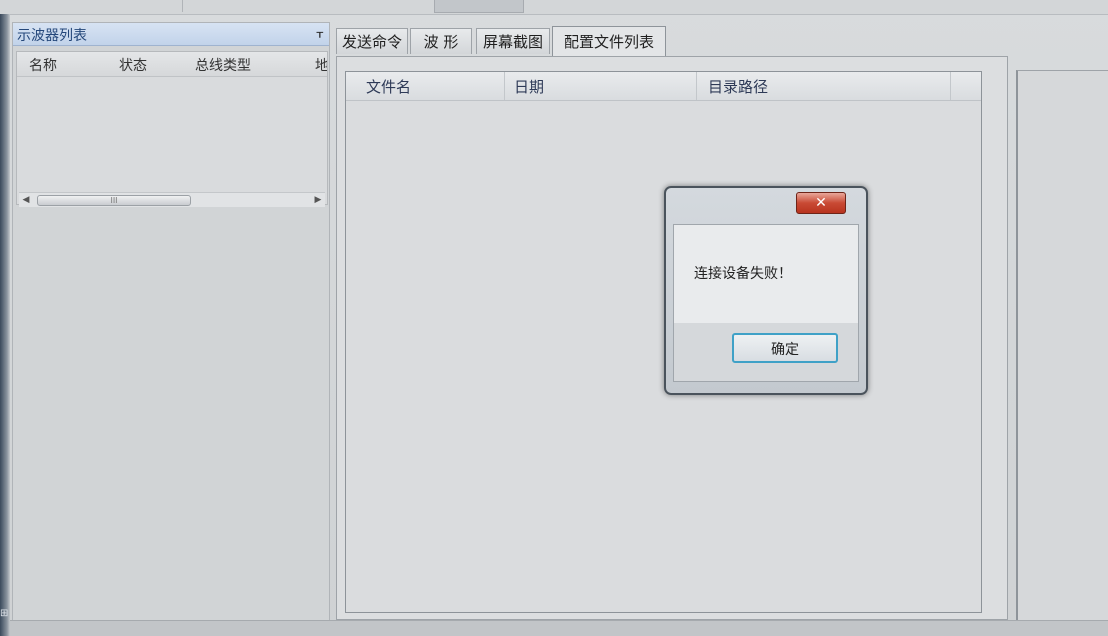  I want to click on dialog-body: 连接设备失败！ 确定, so click(766, 303).